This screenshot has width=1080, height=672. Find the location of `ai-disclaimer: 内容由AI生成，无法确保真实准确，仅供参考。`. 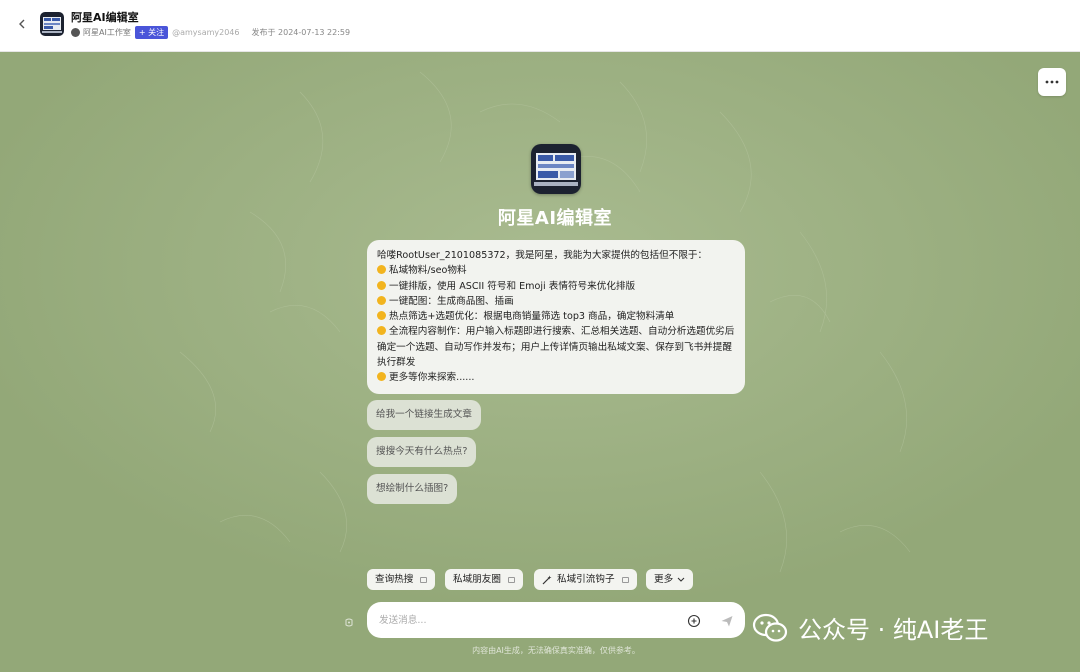

ai-disclaimer: 内容由AI生成，无法确保真实准确，仅供参考。 is located at coordinates (556, 650).